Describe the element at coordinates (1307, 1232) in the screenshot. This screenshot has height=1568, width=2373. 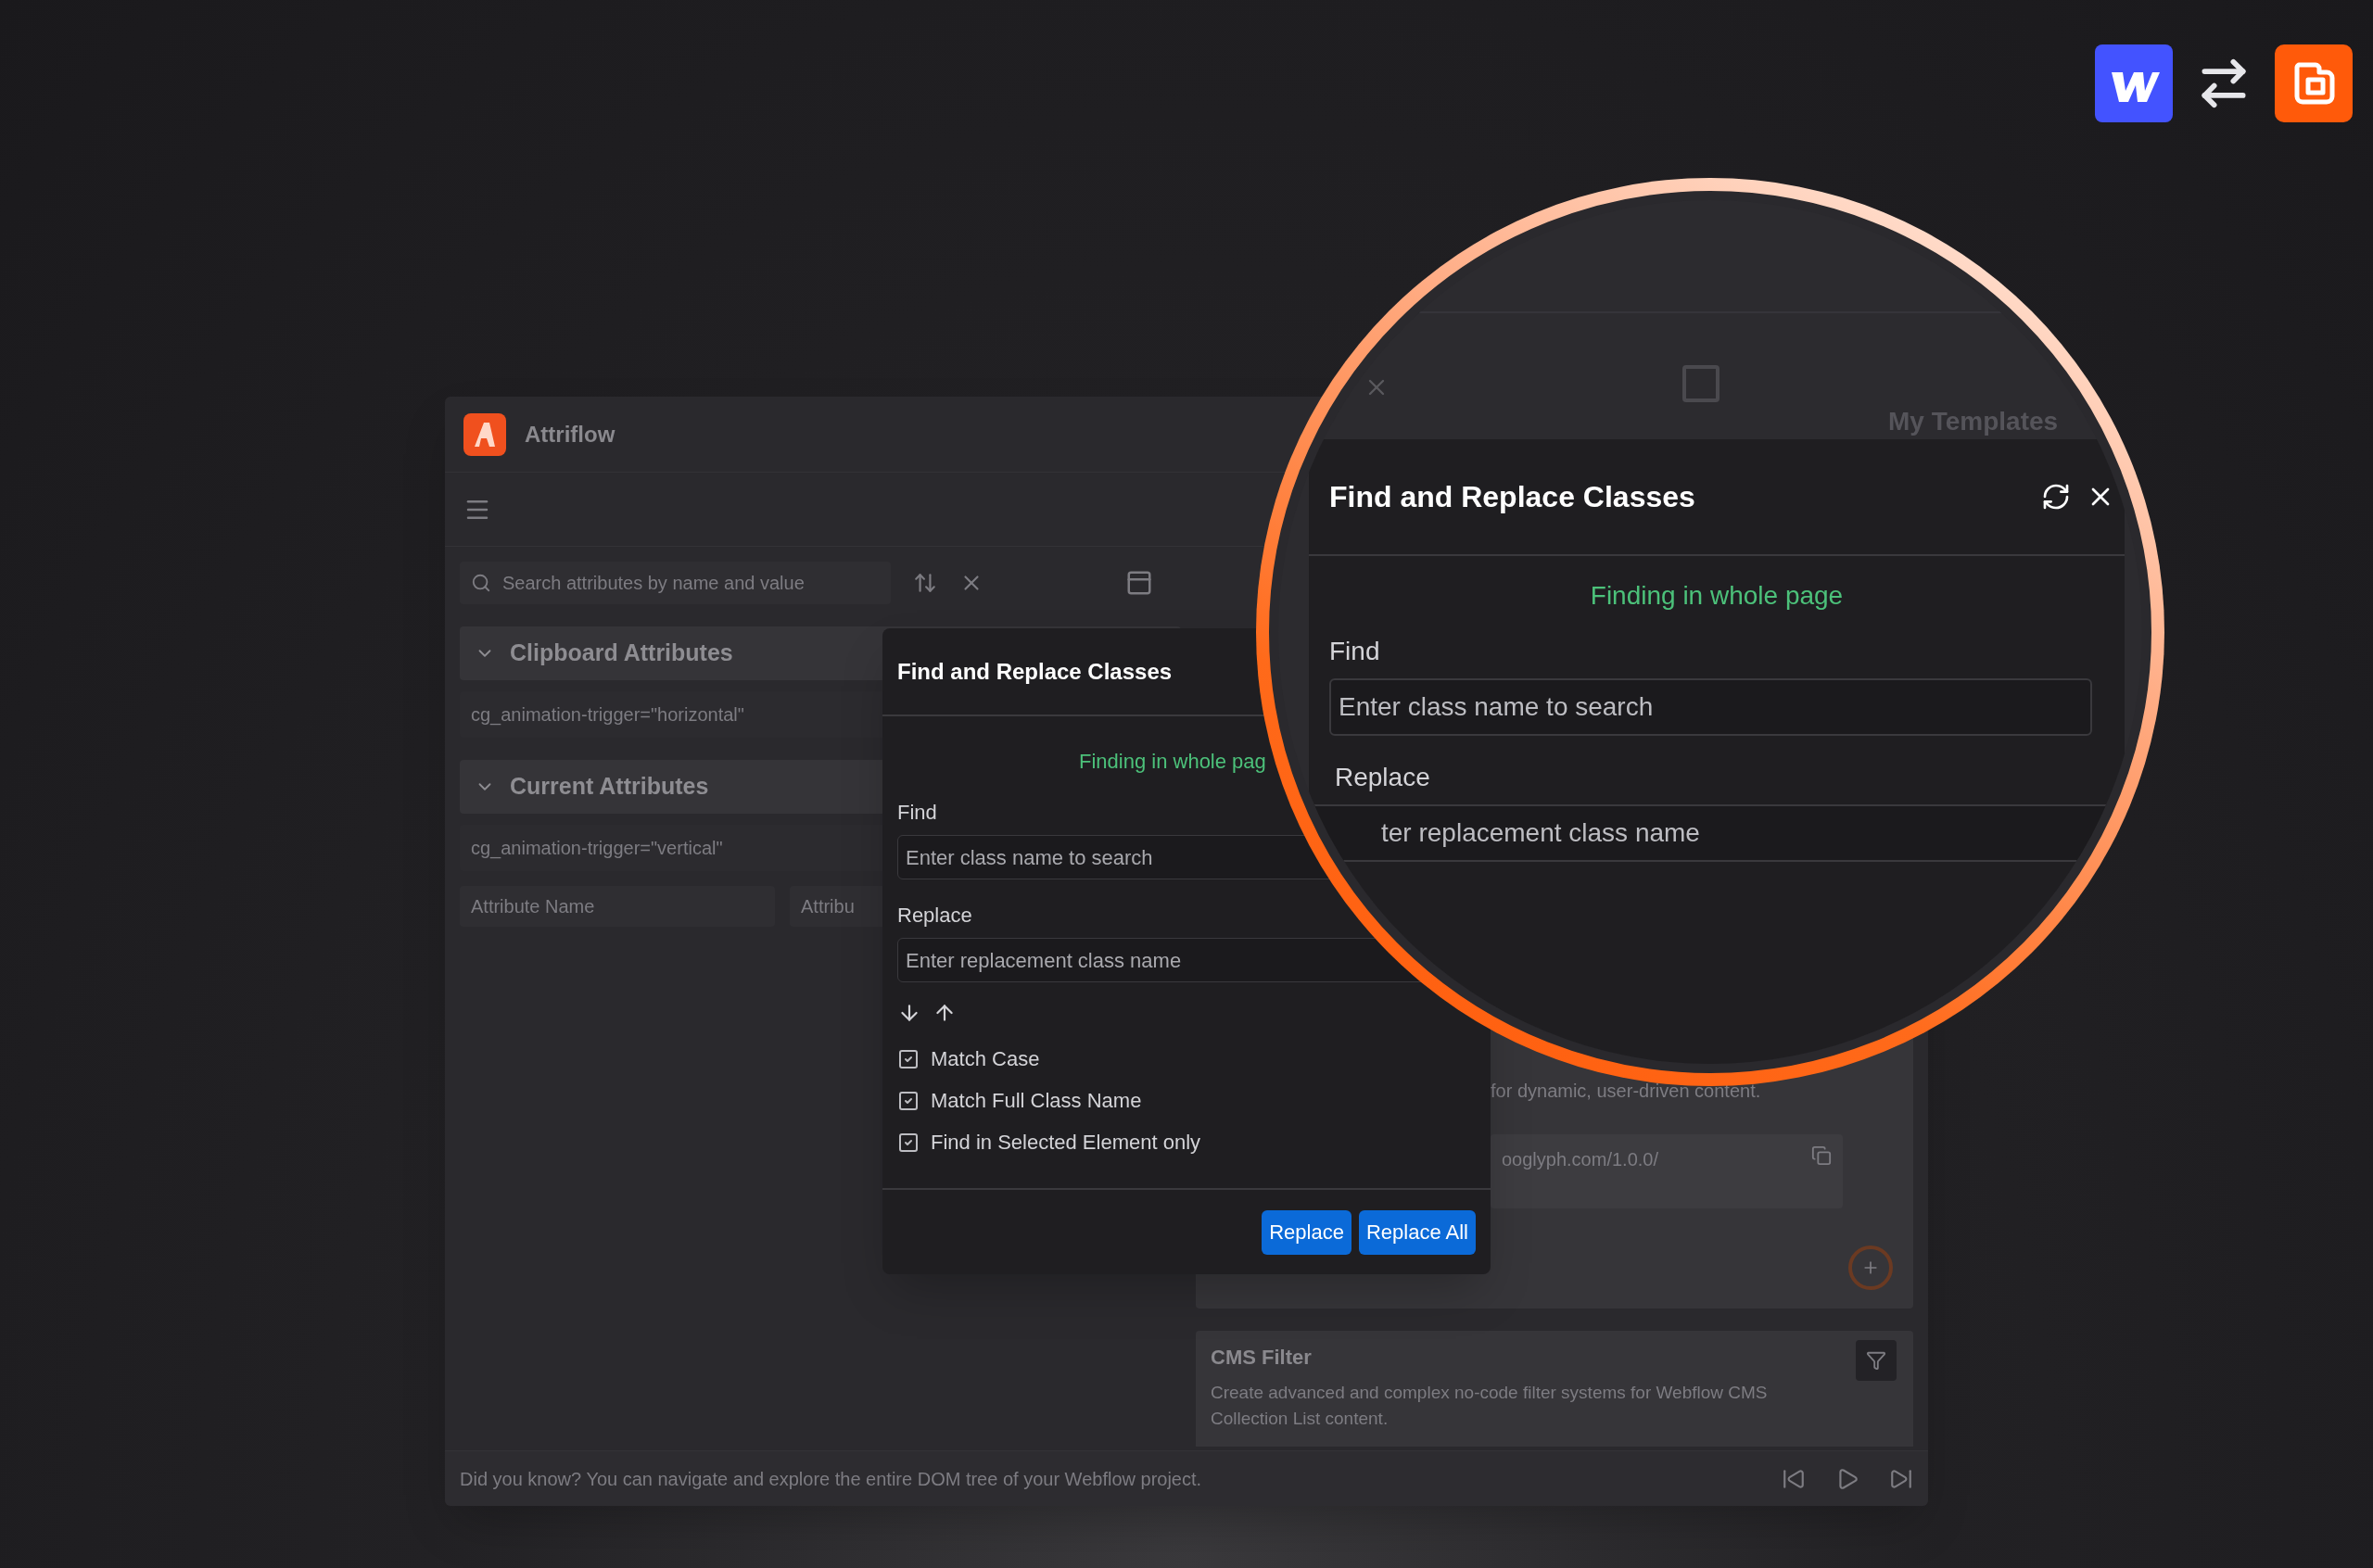
I see `replace-button: Replace` at that location.